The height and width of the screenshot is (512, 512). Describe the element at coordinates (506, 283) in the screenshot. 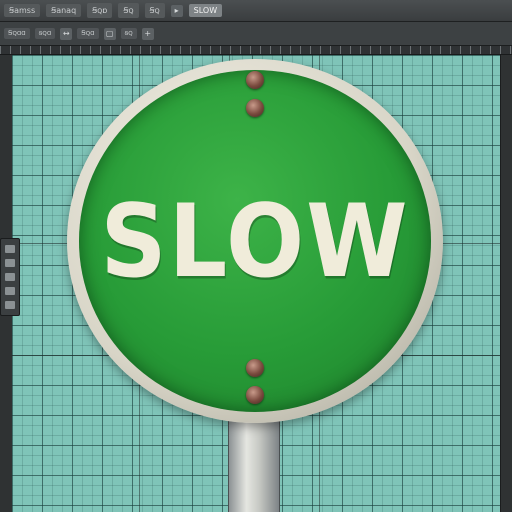

I see `right-panels-strip` at that location.